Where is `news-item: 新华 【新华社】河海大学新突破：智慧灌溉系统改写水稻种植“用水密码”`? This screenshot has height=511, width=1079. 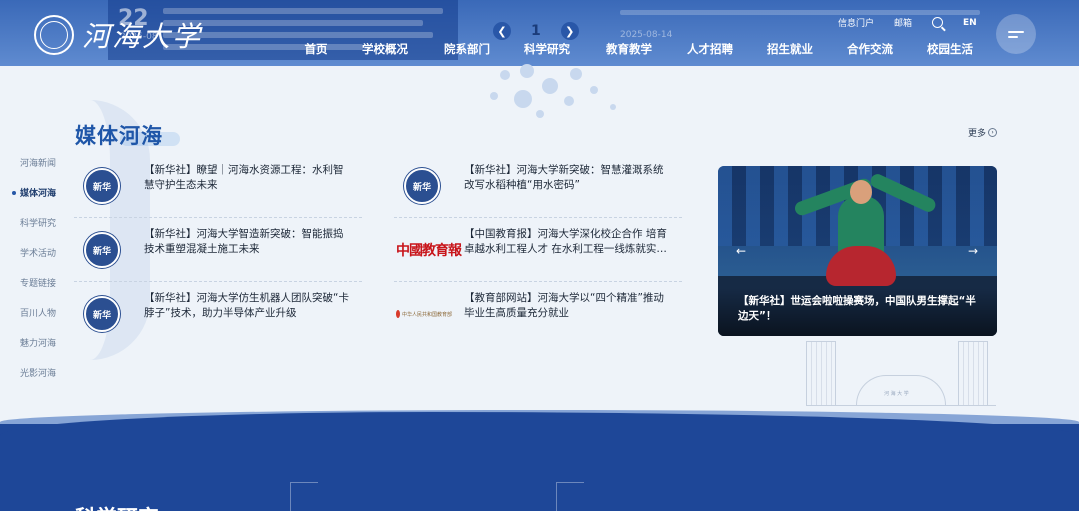
news-item: 新华 【新华社】河海大学新突破：智慧灌溉系统改写水稻种植“用水密码” is located at coordinates (538, 188).